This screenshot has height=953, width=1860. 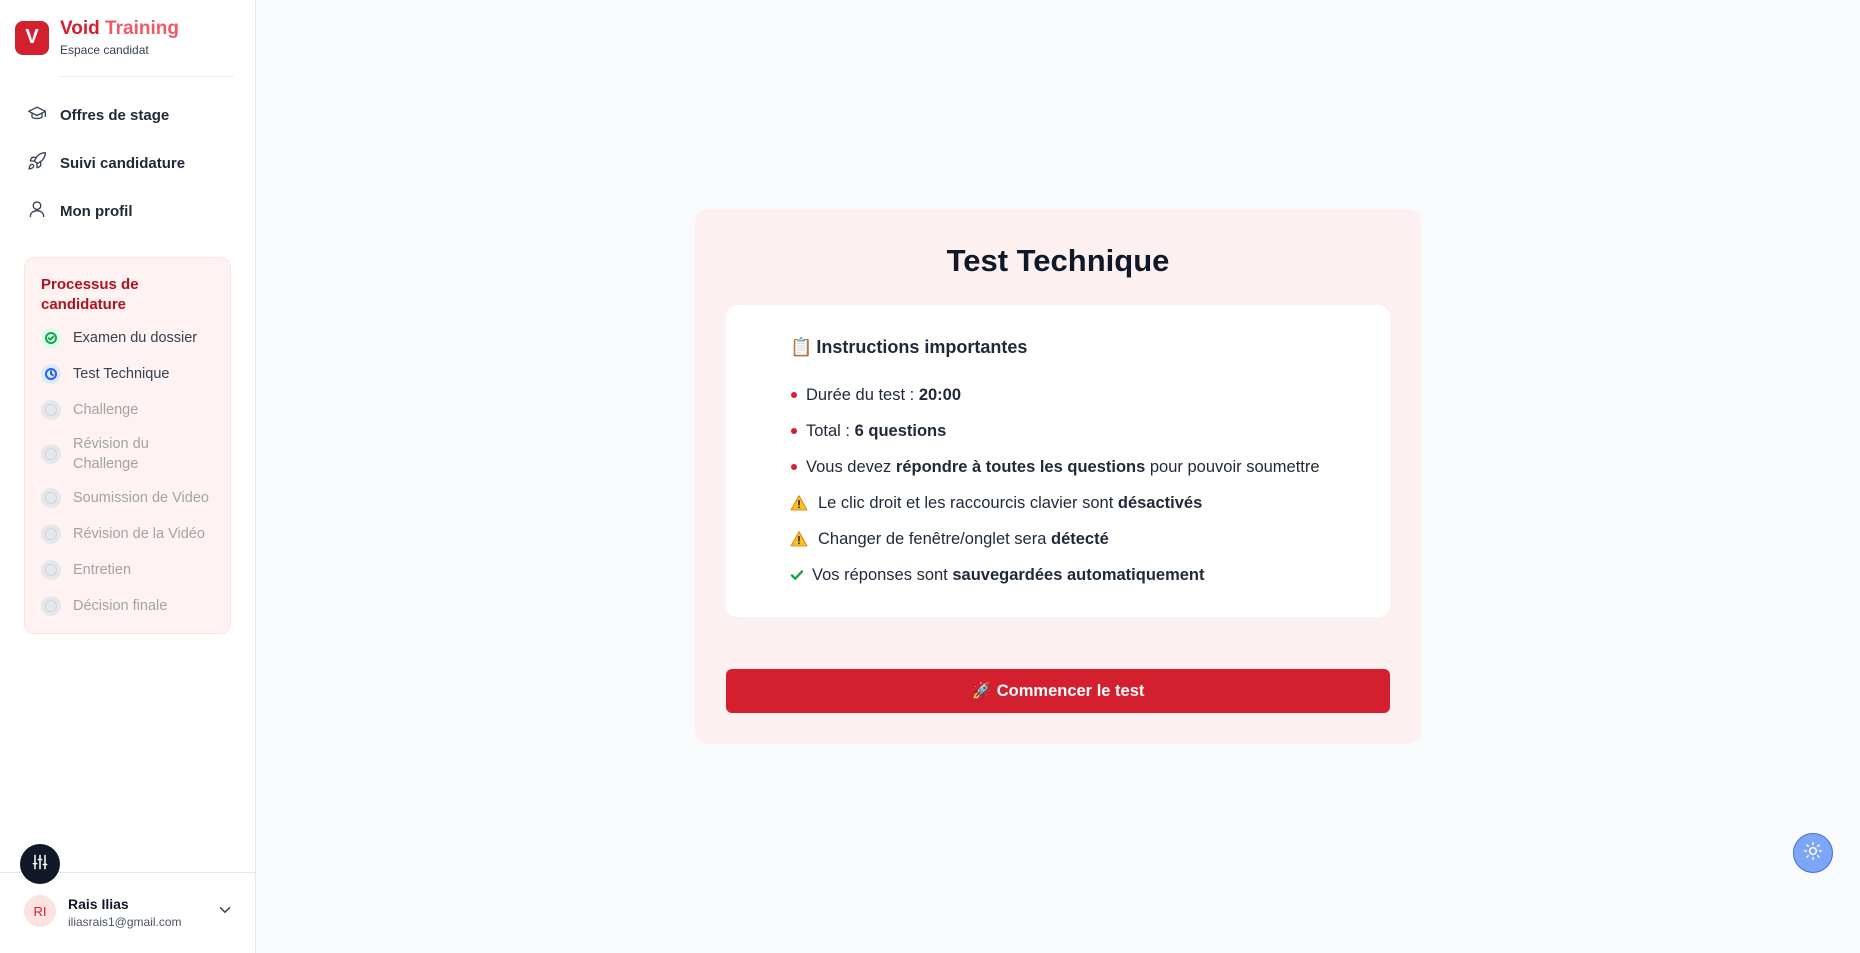 What do you see at coordinates (882, 574) in the screenshot?
I see `instruction-text: Vos réponses sont` at bounding box center [882, 574].